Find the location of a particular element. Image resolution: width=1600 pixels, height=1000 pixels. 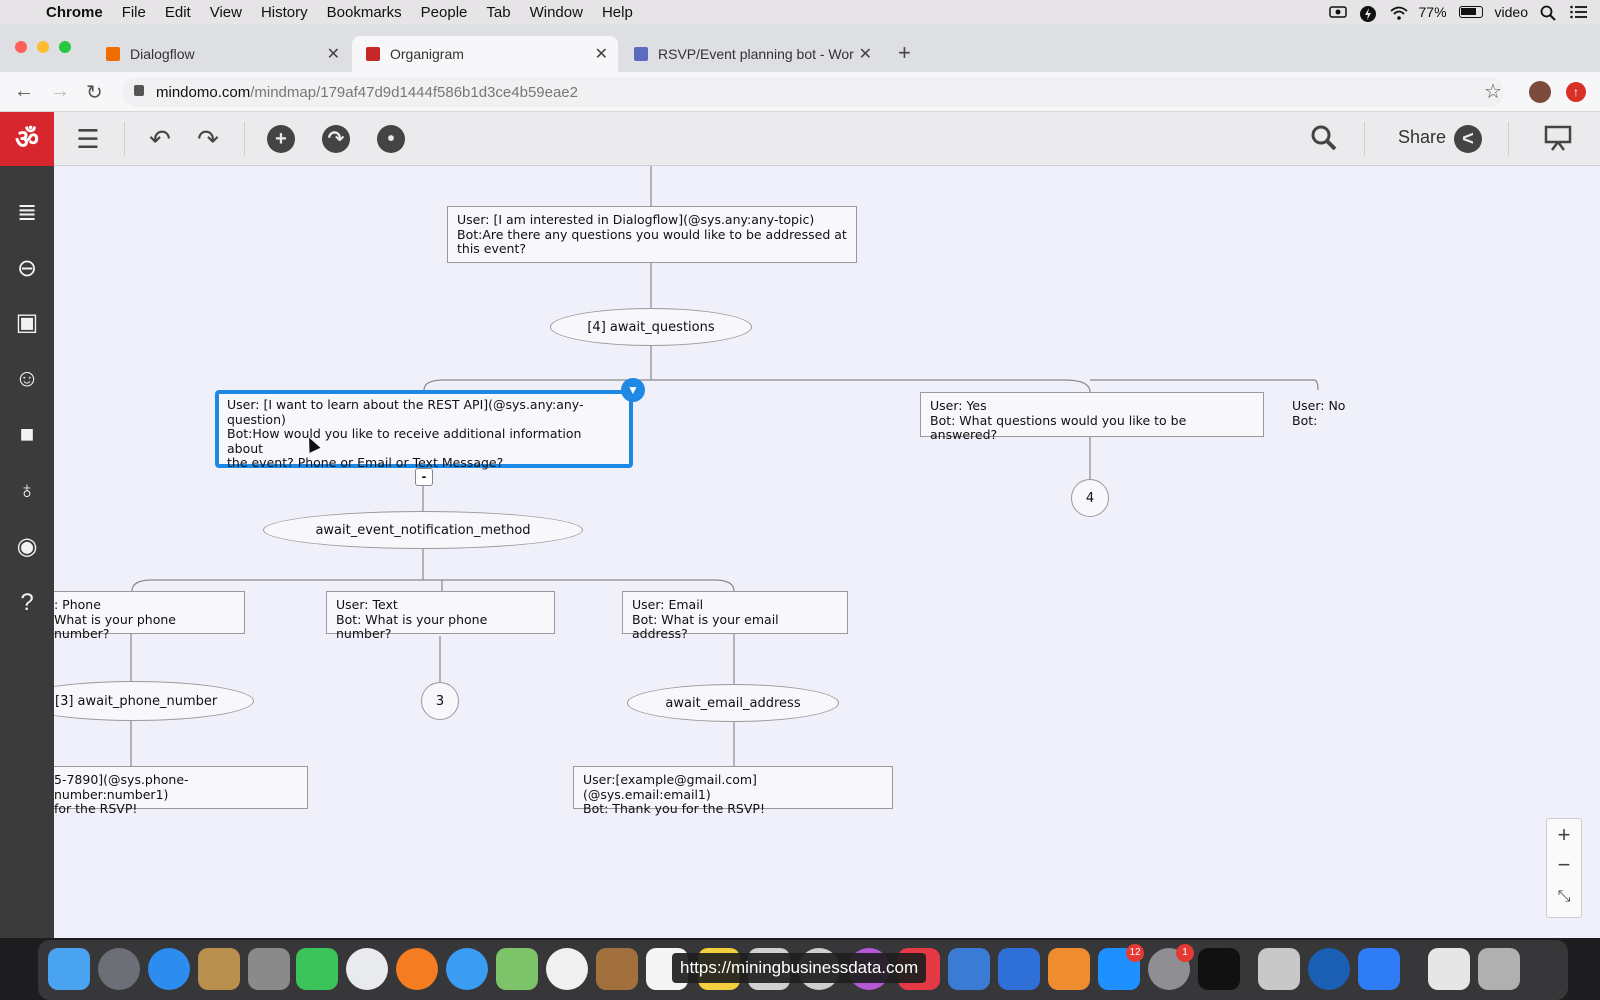

tab-dialogflow: Dialogflow ✕ is located at coordinates (221, 54).